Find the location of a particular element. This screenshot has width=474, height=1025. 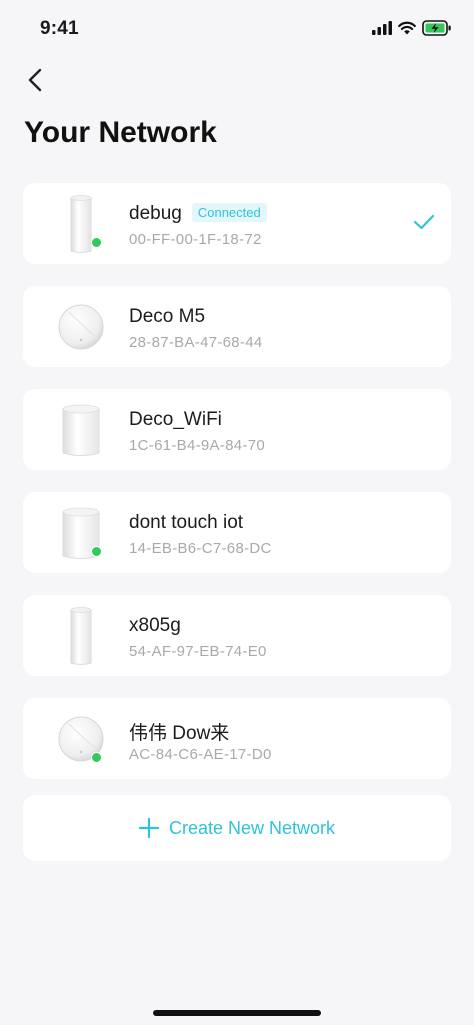

network-card: debug Connected 00-FF-00-1F-18-72 is located at coordinates (237, 223).